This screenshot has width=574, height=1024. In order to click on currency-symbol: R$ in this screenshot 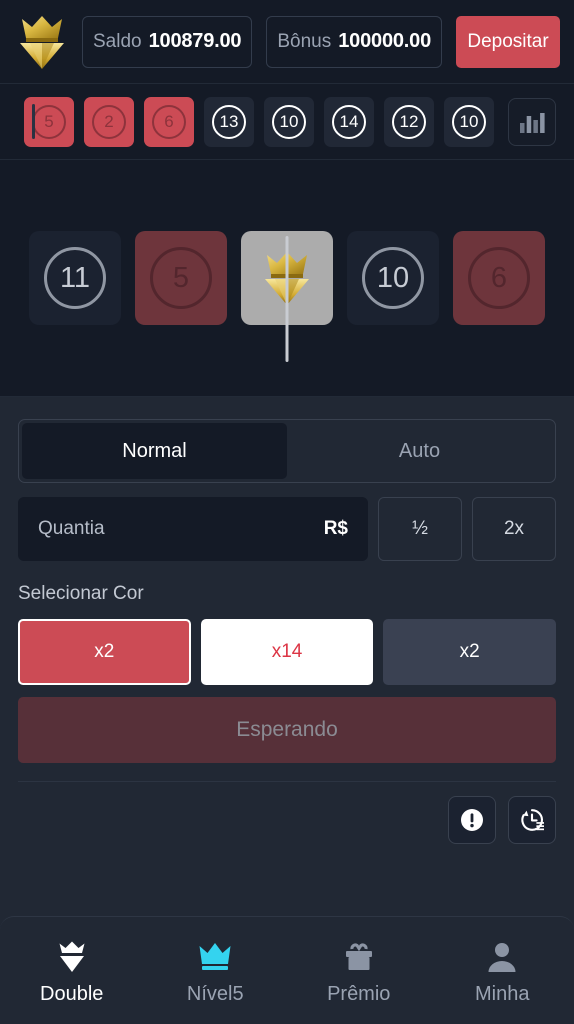, I will do `click(335, 528)`.